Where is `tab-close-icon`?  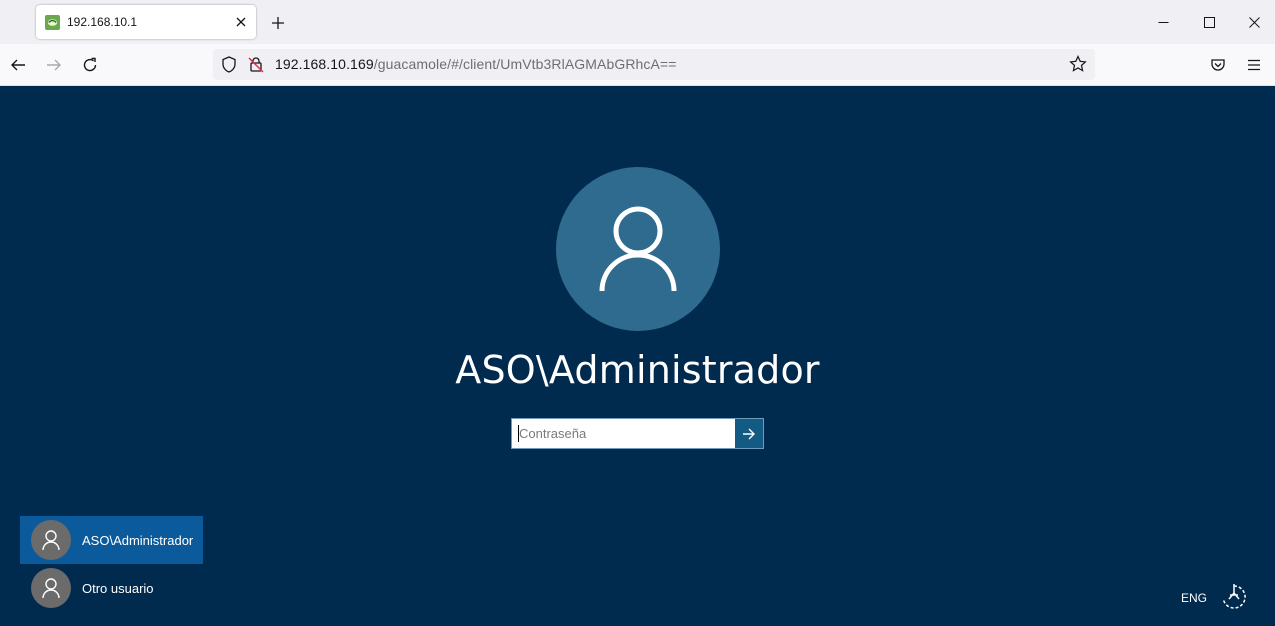
tab-close-icon is located at coordinates (241, 22).